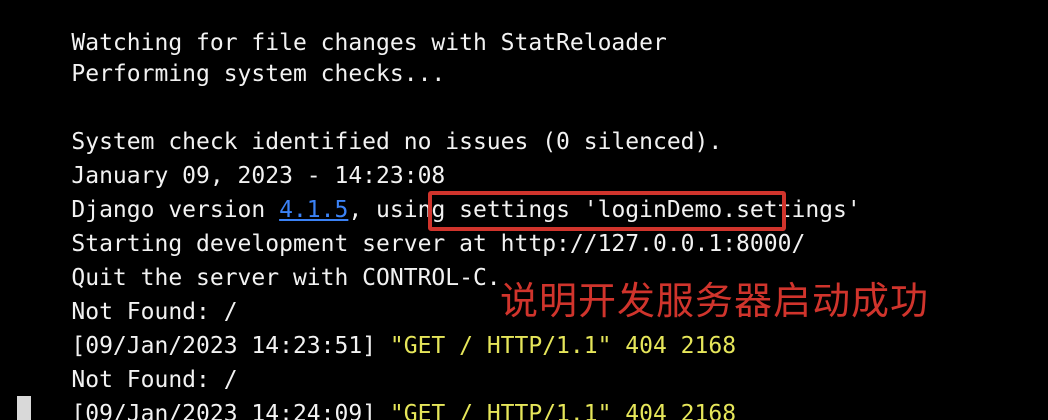 This screenshot has height=420, width=1048. I want to click on terminal-cursor, so click(24, 408).